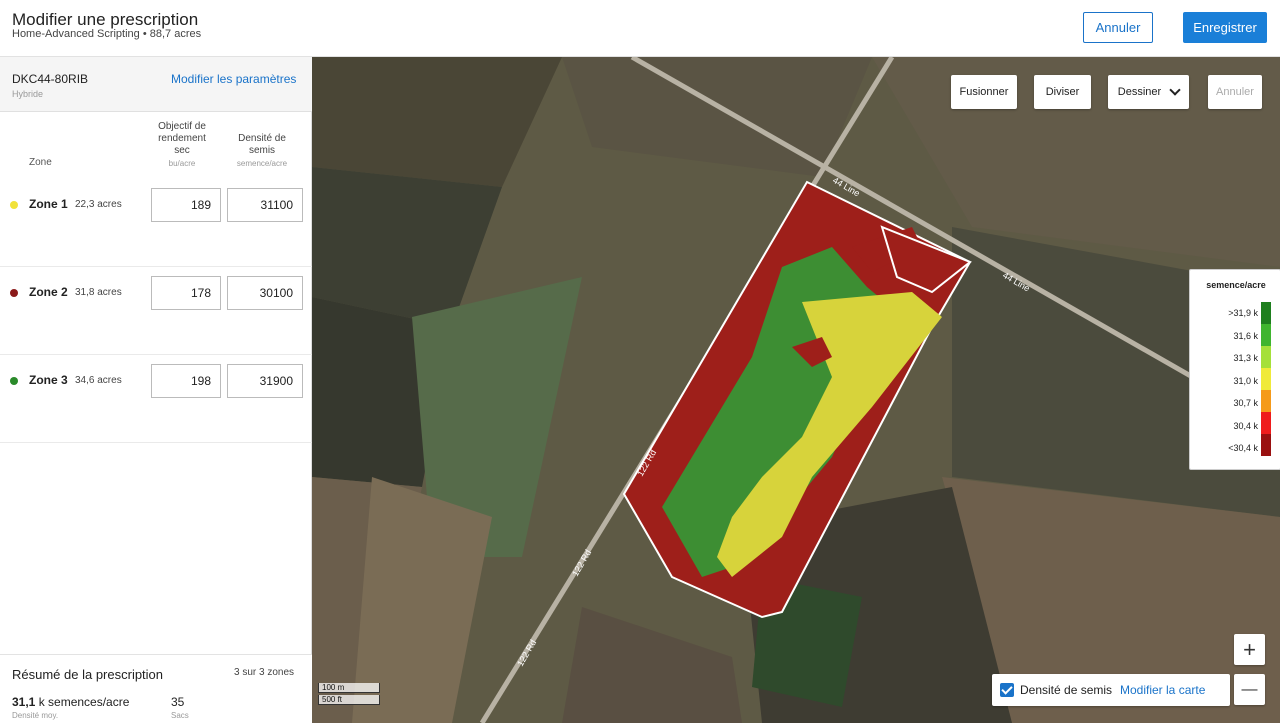 This screenshot has width=1280, height=723. I want to click on legend-item-label: <30,4 k, so click(1243, 448).